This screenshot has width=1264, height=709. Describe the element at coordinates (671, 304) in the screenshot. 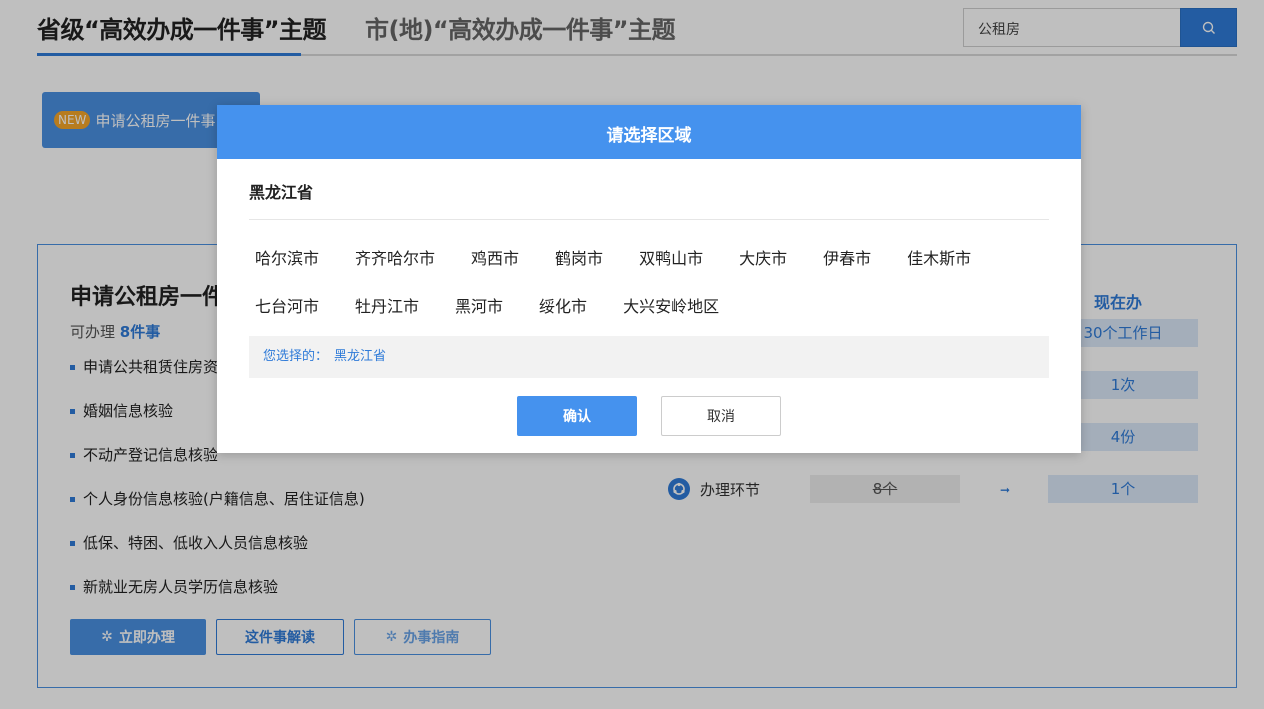

I see `city-option: 大兴安岭地区` at that location.